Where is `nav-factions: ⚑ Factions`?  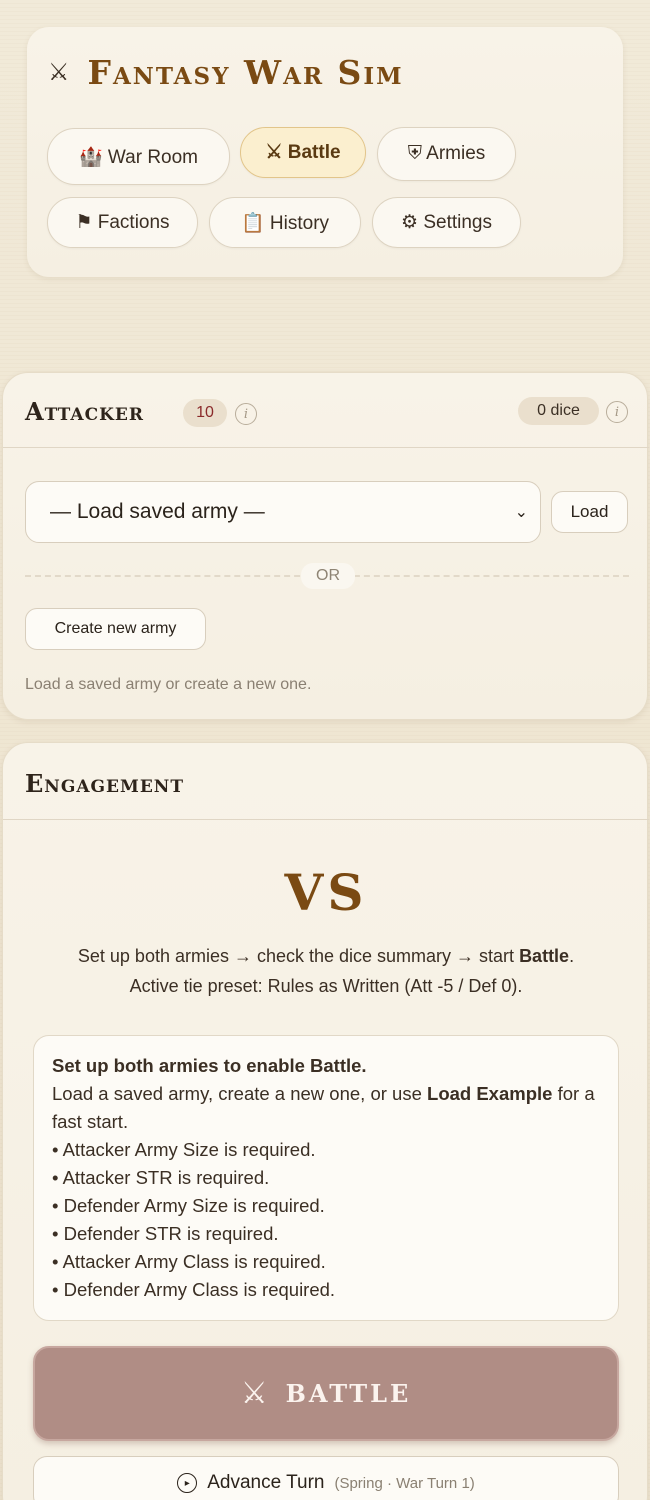
nav-factions: ⚑ Factions is located at coordinates (122, 222).